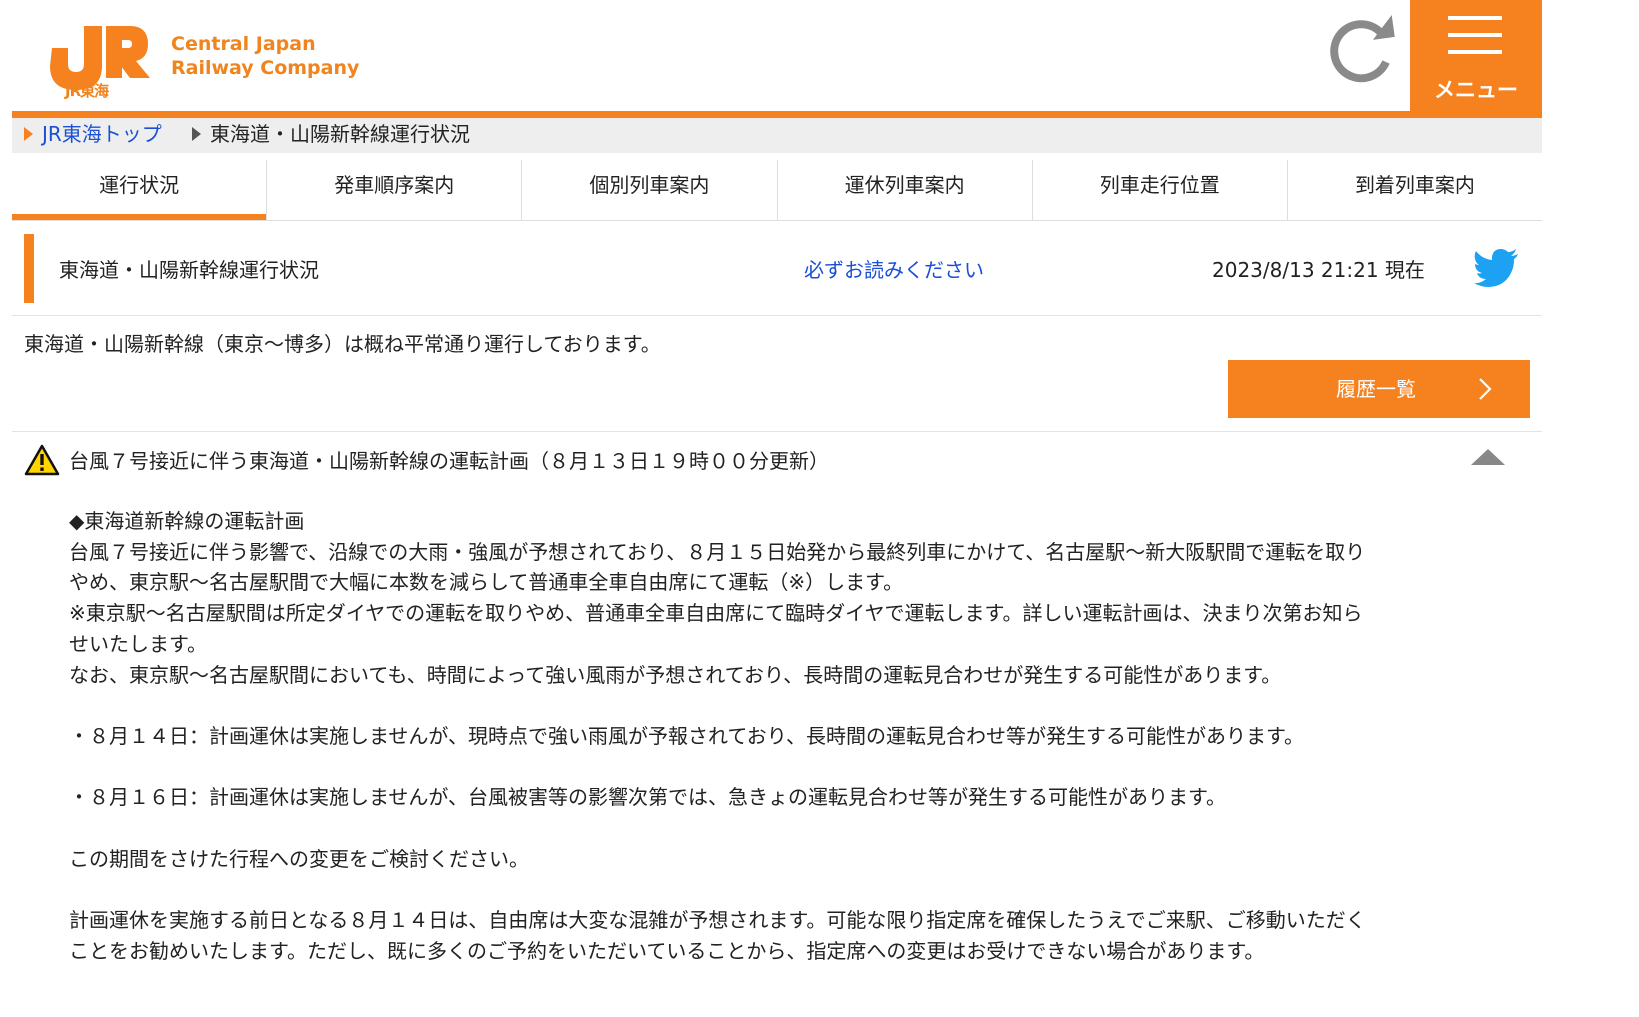  Describe the element at coordinates (650, 190) in the screenshot. I see `tab-individual-train: 個別列車案内` at that location.